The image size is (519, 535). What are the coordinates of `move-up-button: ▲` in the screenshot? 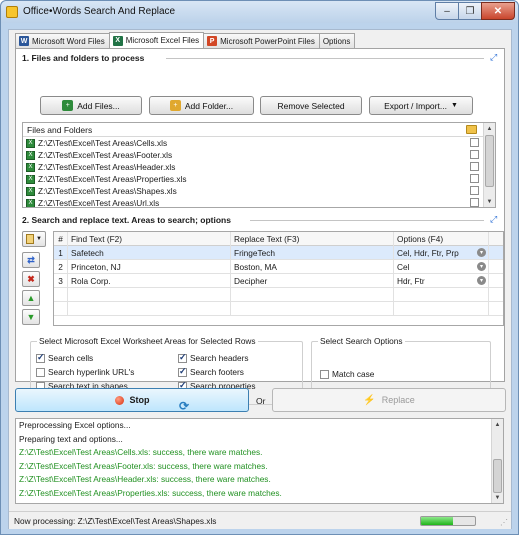 It's located at (31, 298).